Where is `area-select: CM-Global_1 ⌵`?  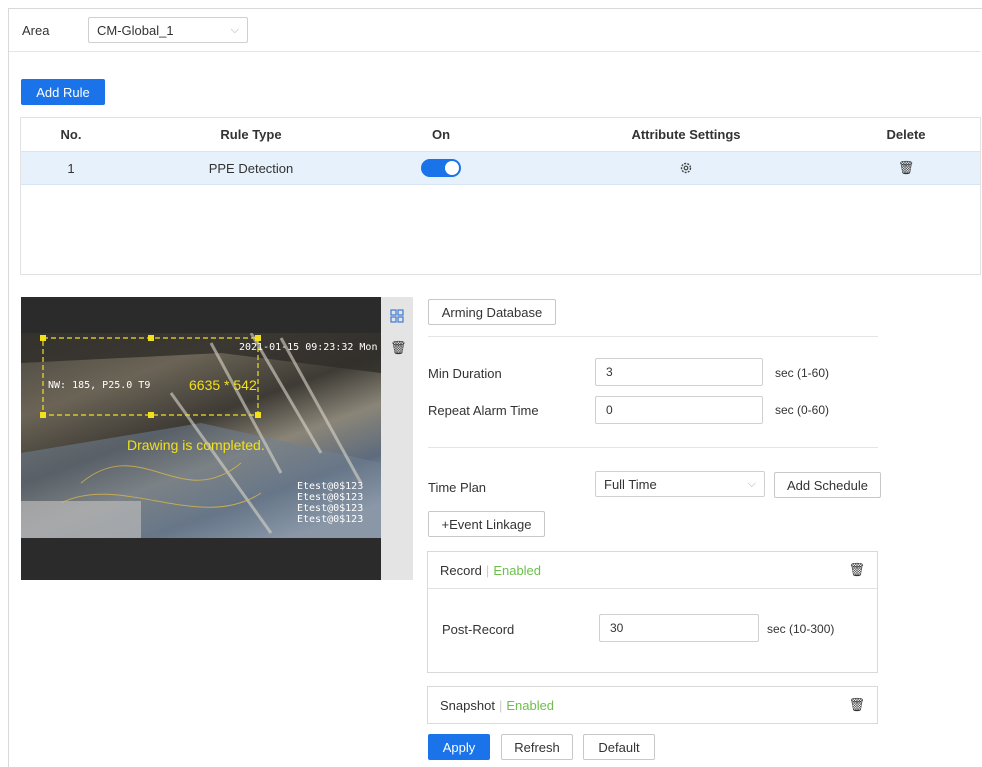
area-select: CM-Global_1 ⌵ is located at coordinates (168, 30).